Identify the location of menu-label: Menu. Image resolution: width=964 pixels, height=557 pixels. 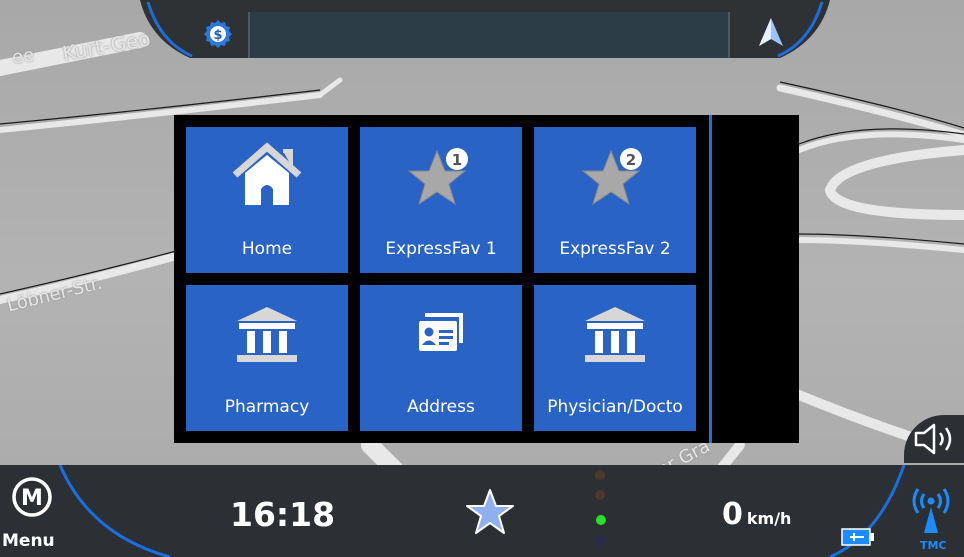
(28, 541).